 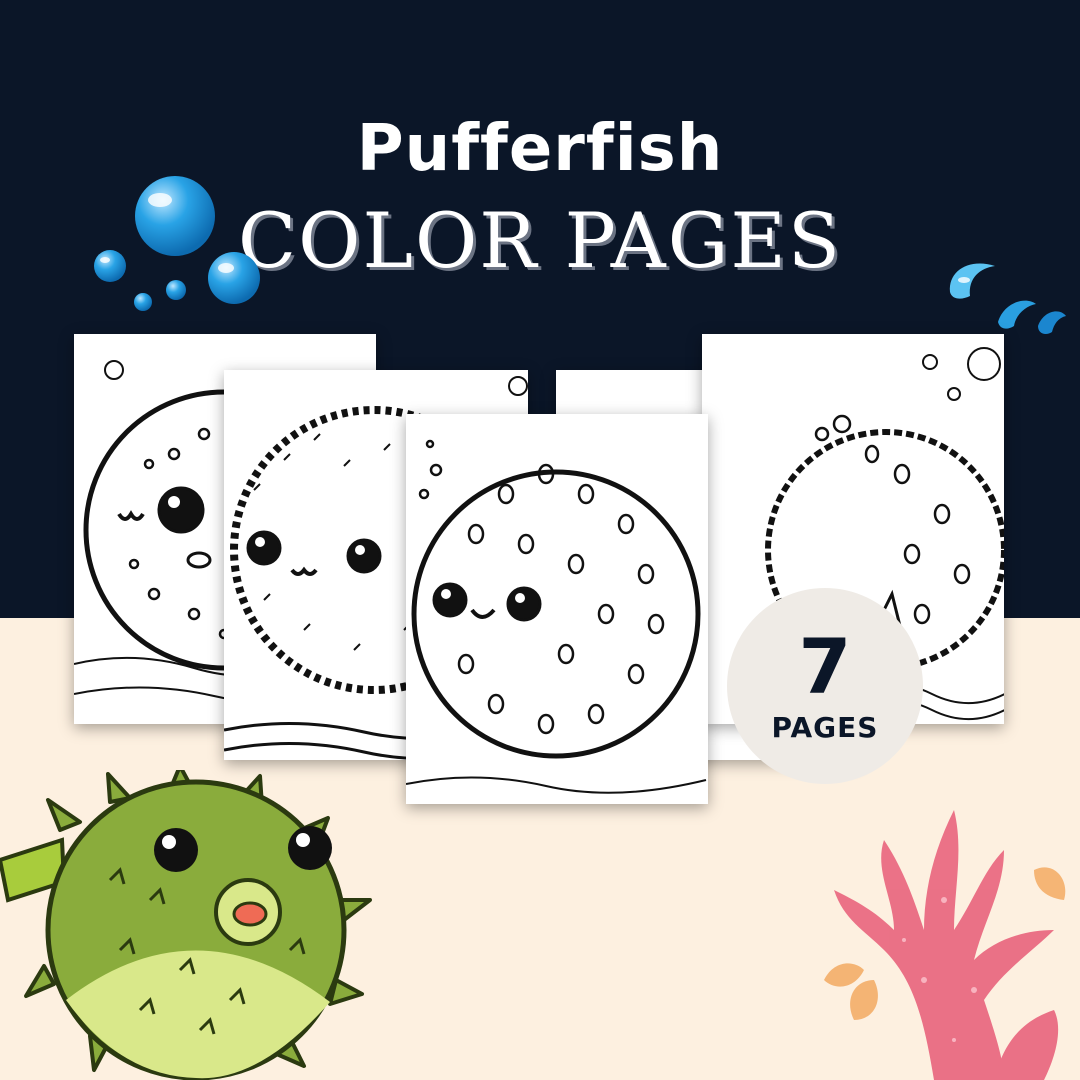 I want to click on page-count-number: 7, so click(x=825, y=666).